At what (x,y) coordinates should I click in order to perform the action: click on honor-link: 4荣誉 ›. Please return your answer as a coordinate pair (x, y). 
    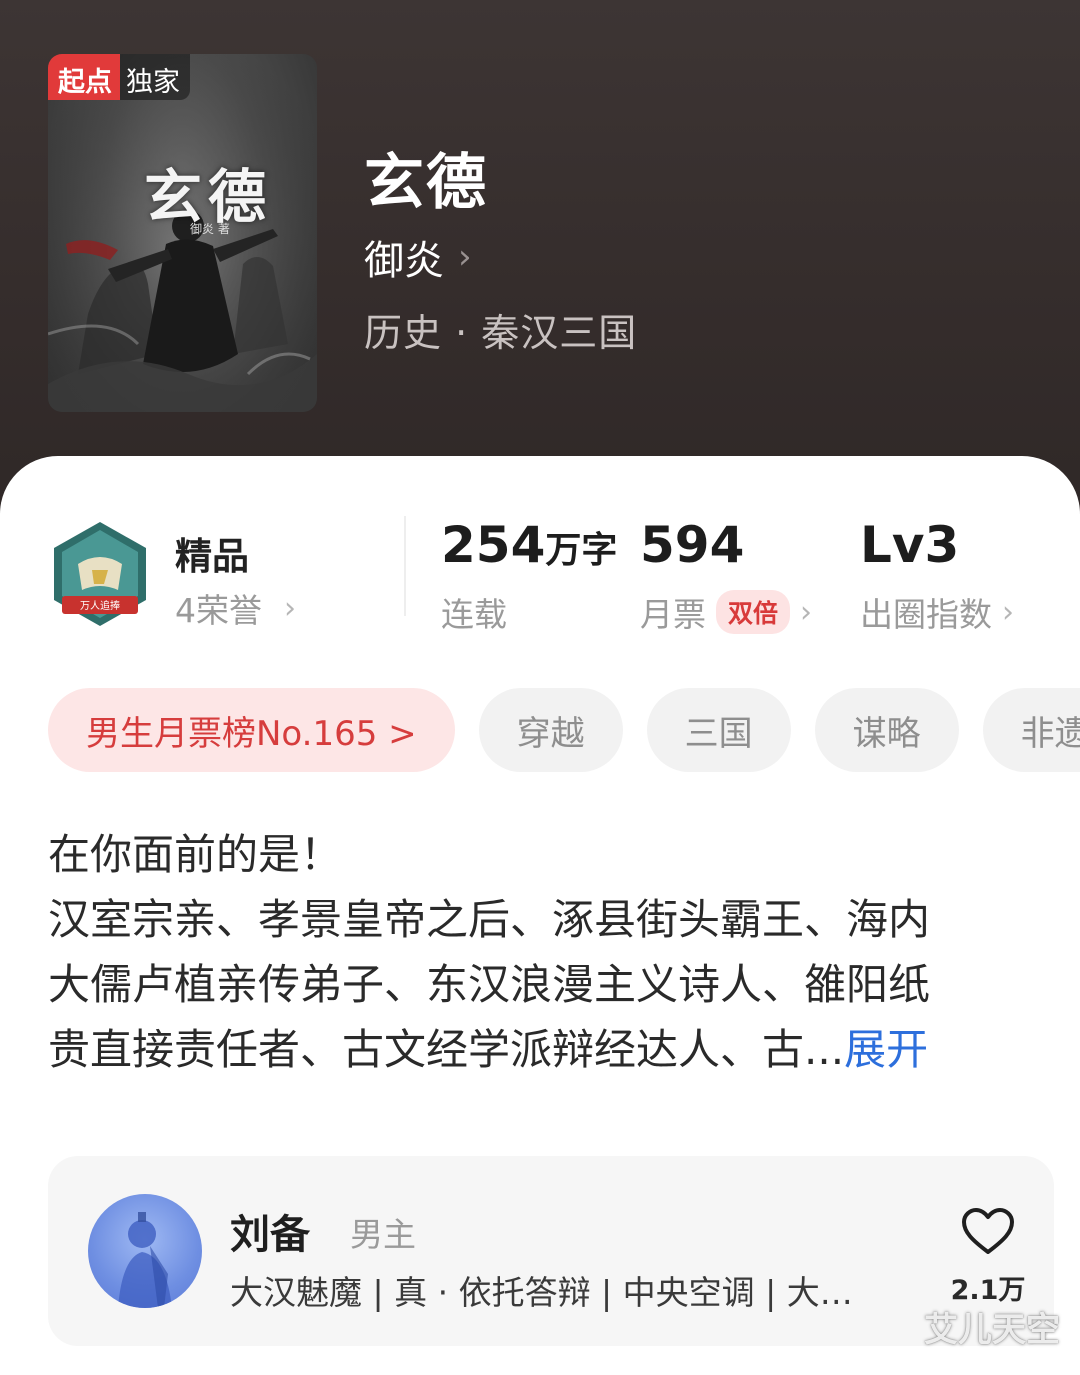
    Looking at the image, I should click on (235, 608).